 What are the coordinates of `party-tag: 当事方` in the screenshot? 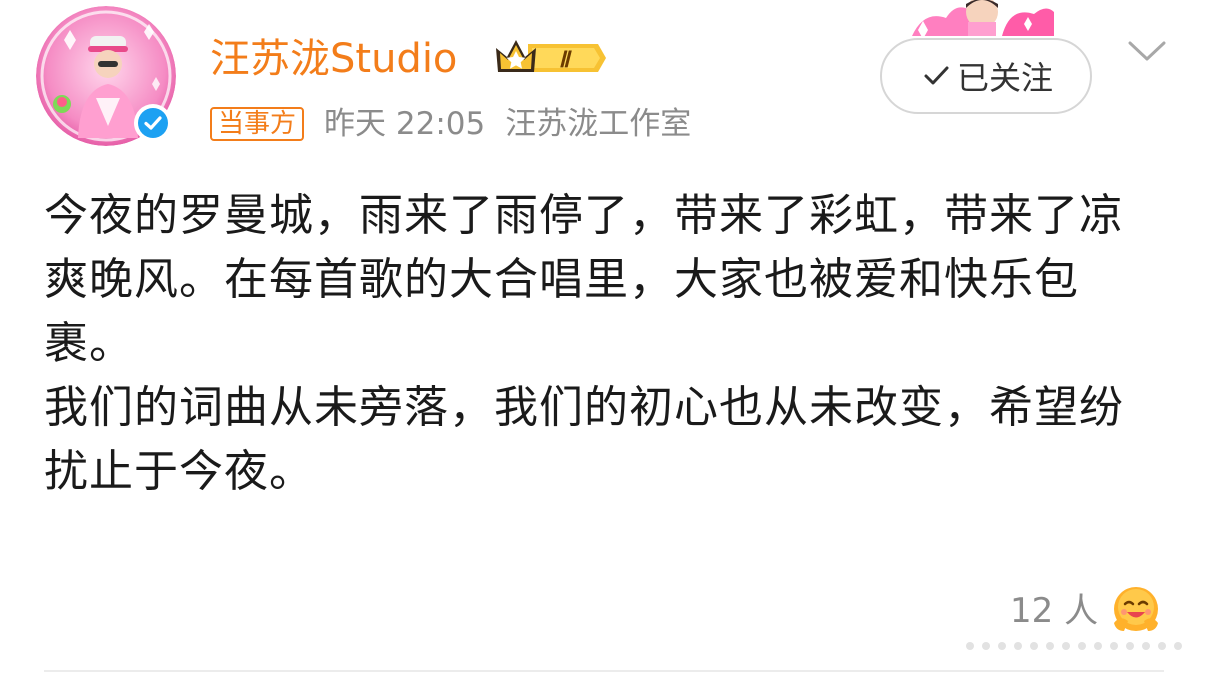 It's located at (257, 124).